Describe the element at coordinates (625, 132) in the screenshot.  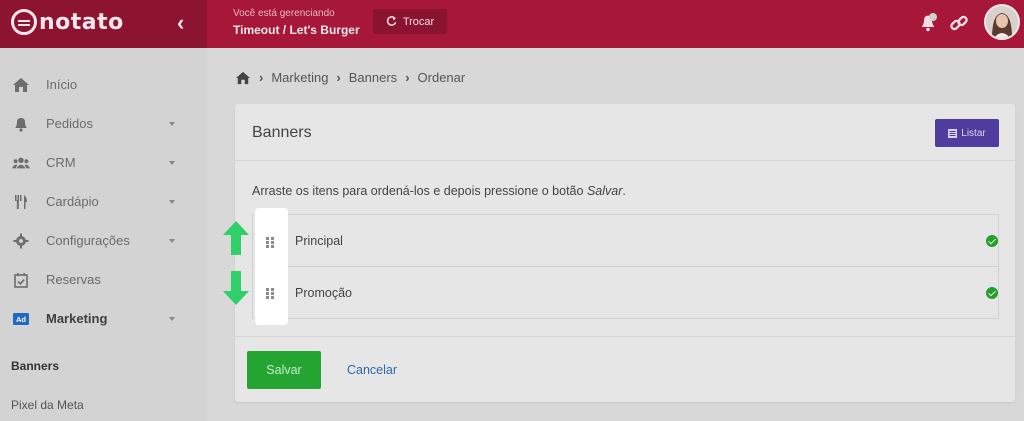
I see `card-header: Banners Listar` at that location.